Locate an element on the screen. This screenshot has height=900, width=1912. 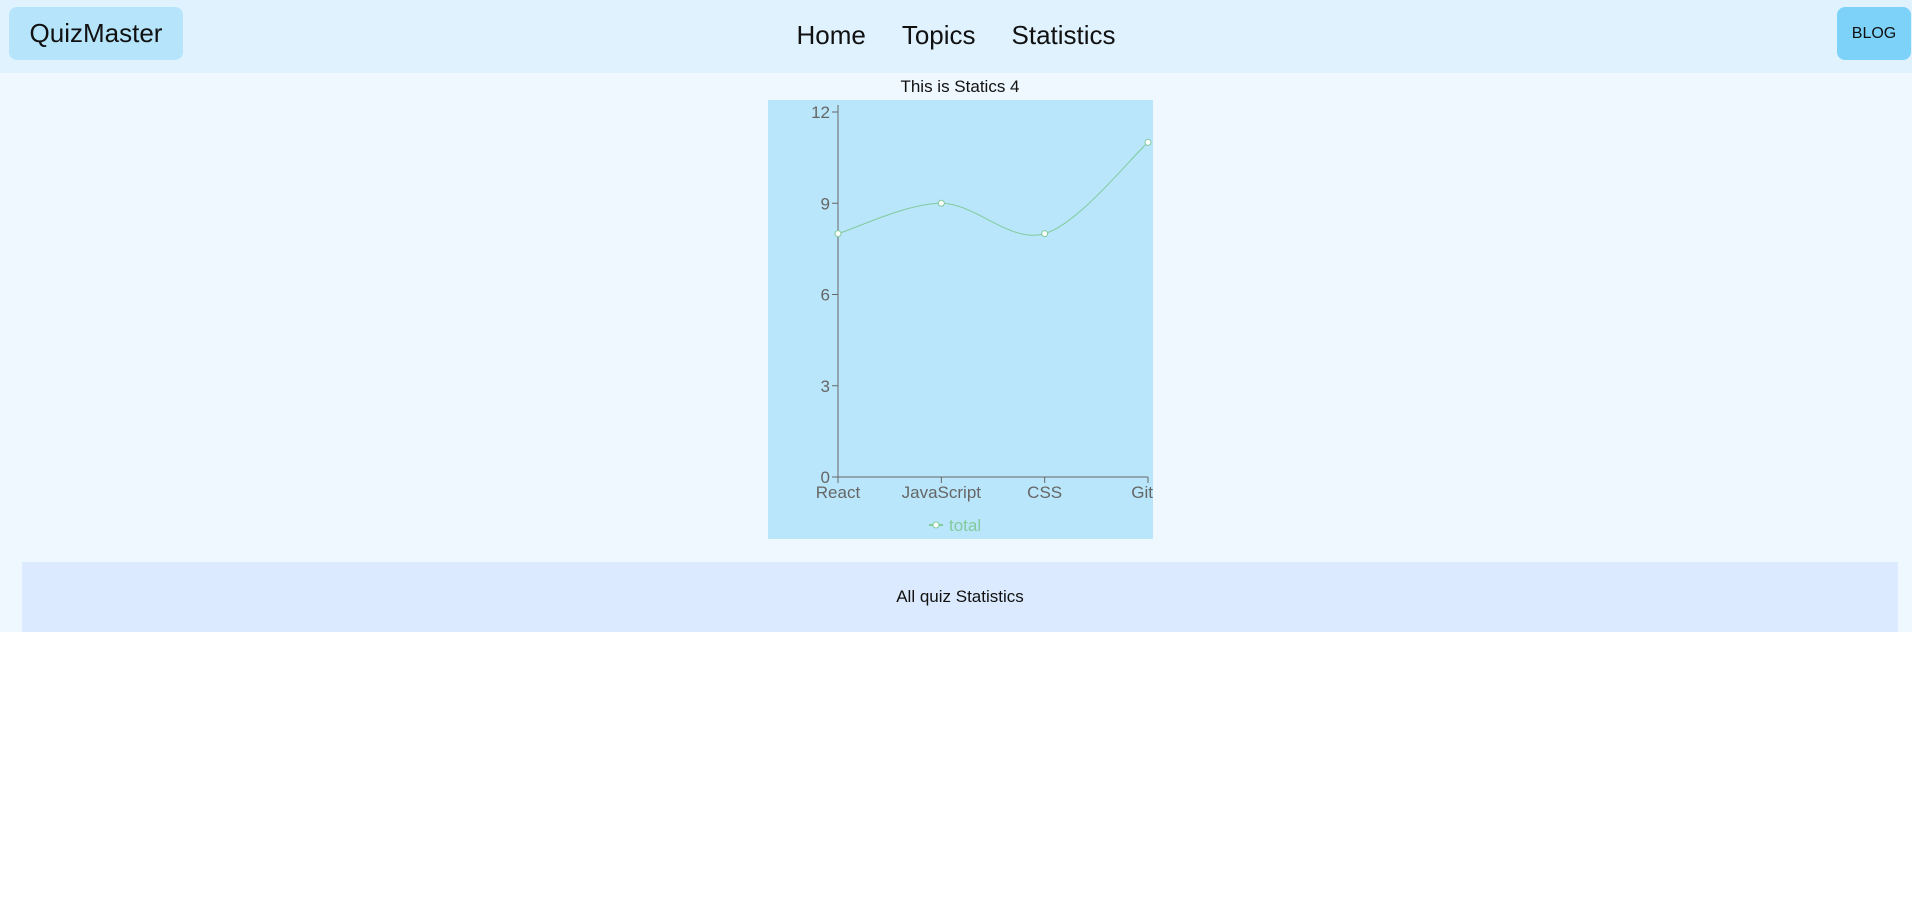
x-tick-label: CSS is located at coordinates (1044, 492).